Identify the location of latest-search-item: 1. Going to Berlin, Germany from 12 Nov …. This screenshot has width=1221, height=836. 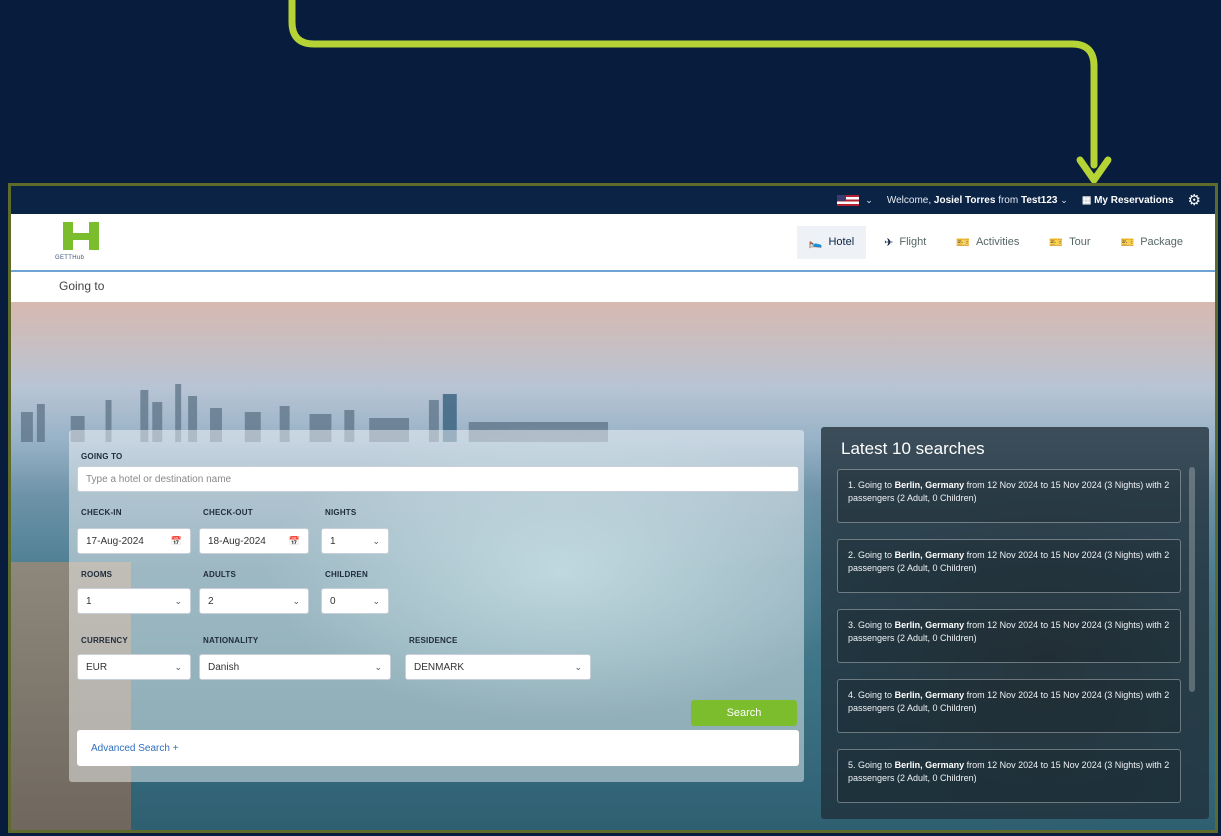
(1009, 496).